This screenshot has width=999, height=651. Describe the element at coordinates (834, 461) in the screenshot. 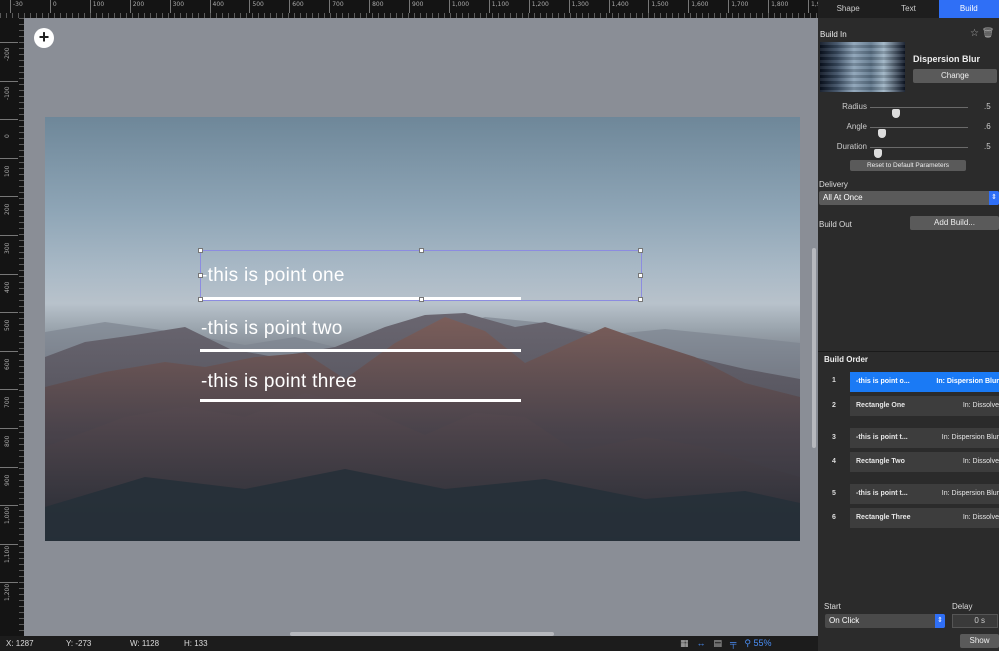

I see `build-order-number: 4` at that location.